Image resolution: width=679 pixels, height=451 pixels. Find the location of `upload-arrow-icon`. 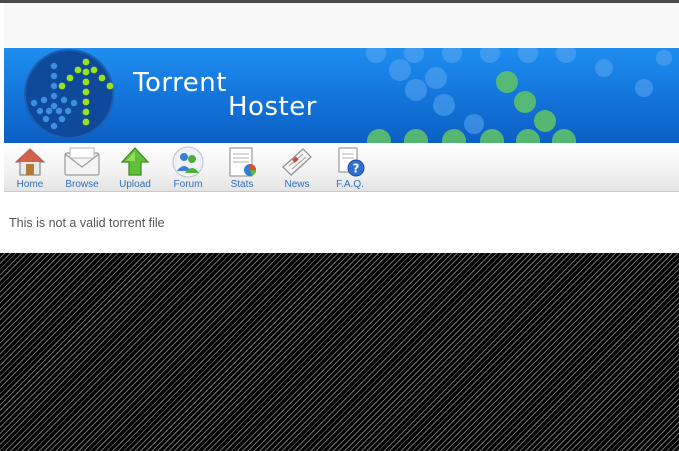

upload-arrow-icon is located at coordinates (135, 161).